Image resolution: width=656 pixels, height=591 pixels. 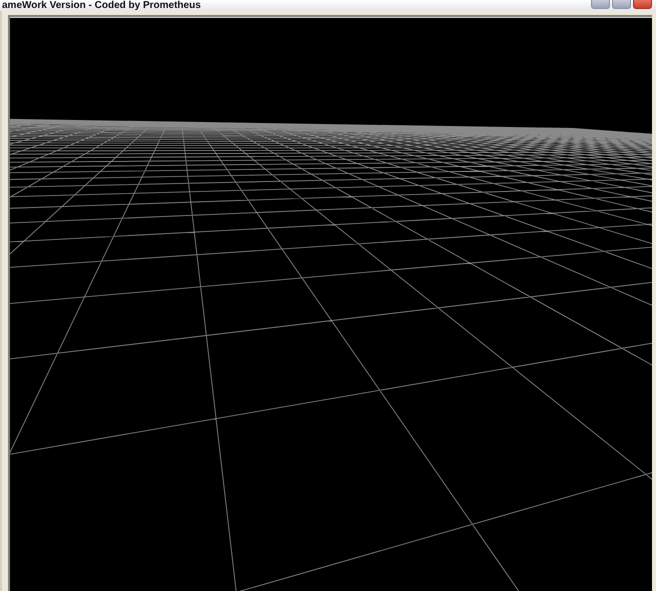 What do you see at coordinates (621, 4) in the screenshot?
I see `maximize-button` at bounding box center [621, 4].